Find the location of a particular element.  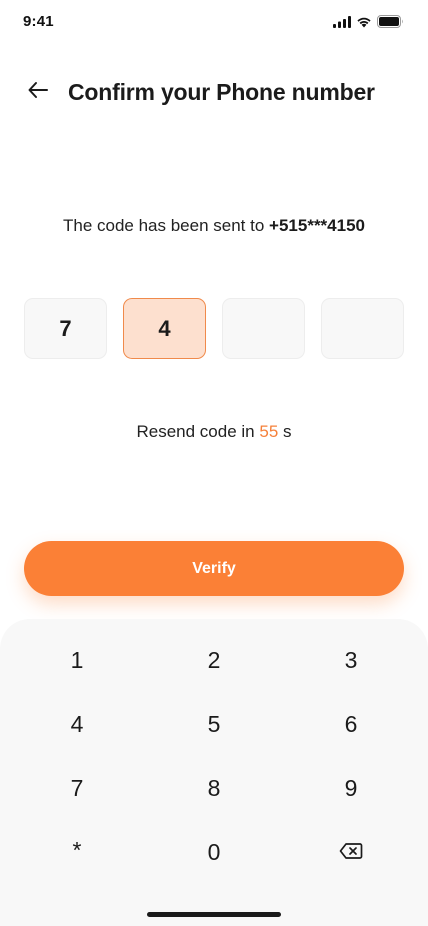

otp-input-group: 7 4 is located at coordinates (214, 328).